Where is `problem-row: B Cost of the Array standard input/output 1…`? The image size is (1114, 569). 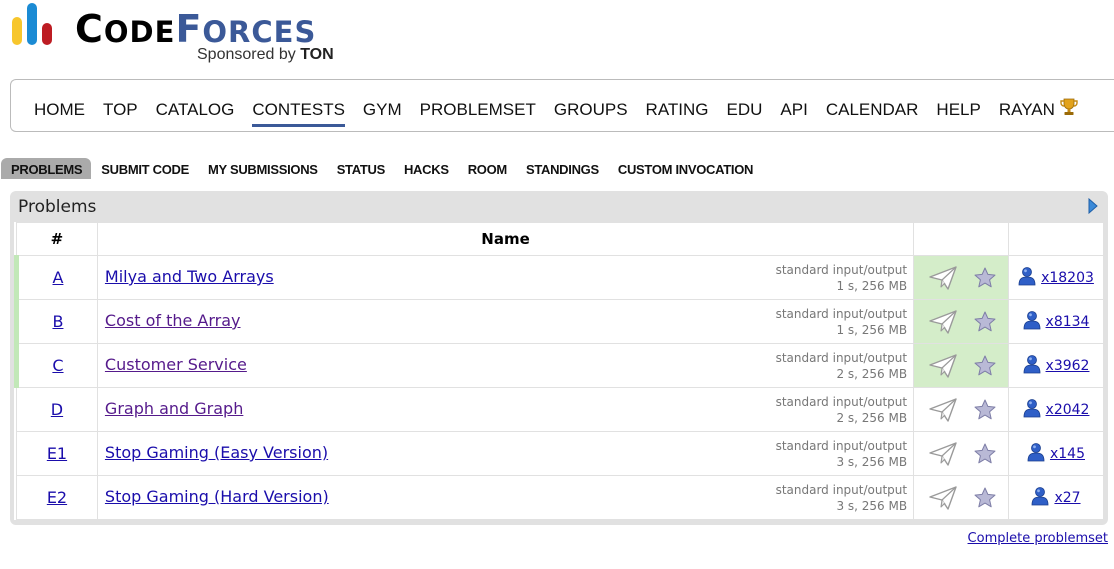
problem-row: B Cost of the Array standard input/output 1… is located at coordinates (559, 321).